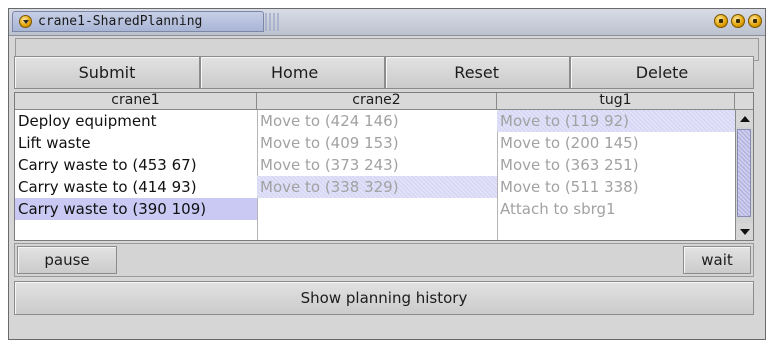 The image size is (768, 341). I want to click on column-header-crane1: crane1, so click(136, 101).